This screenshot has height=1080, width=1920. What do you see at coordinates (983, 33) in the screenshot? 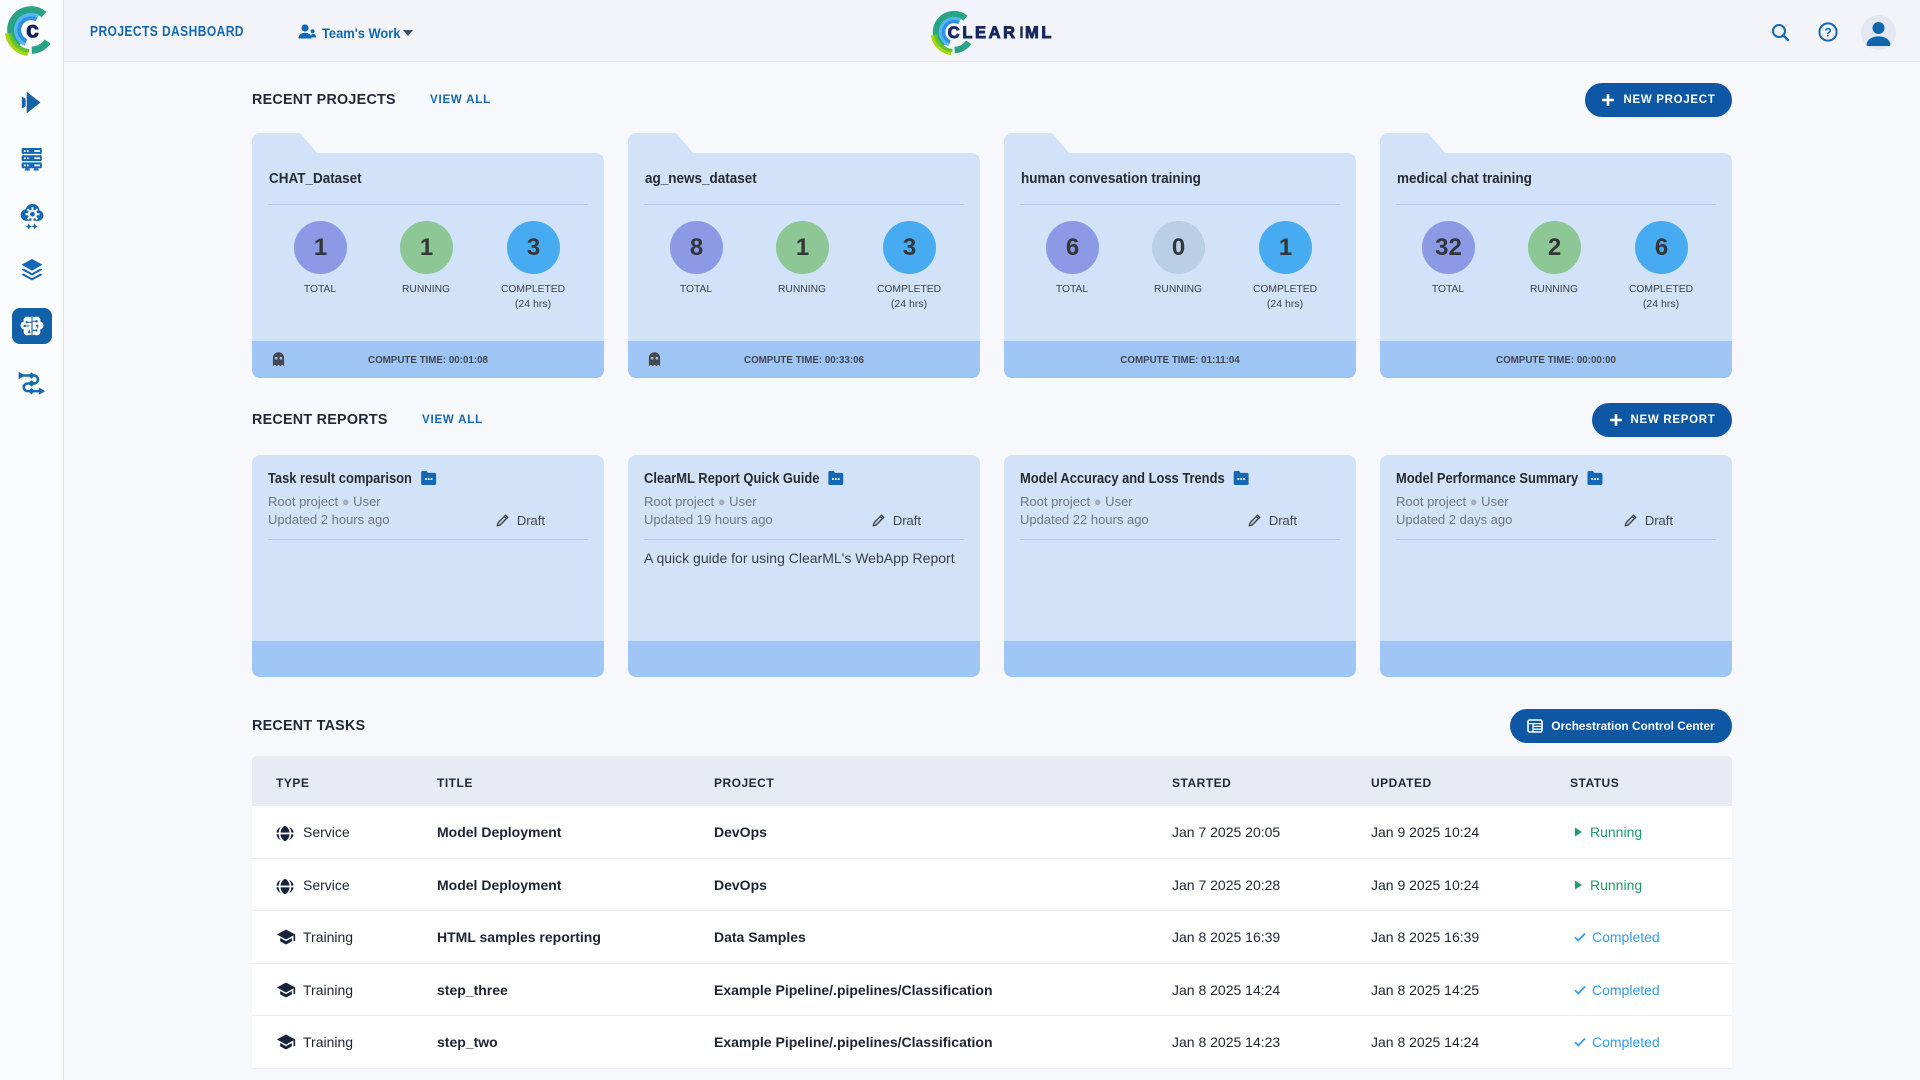
I see `svg-text: CLEAR` at bounding box center [983, 33].